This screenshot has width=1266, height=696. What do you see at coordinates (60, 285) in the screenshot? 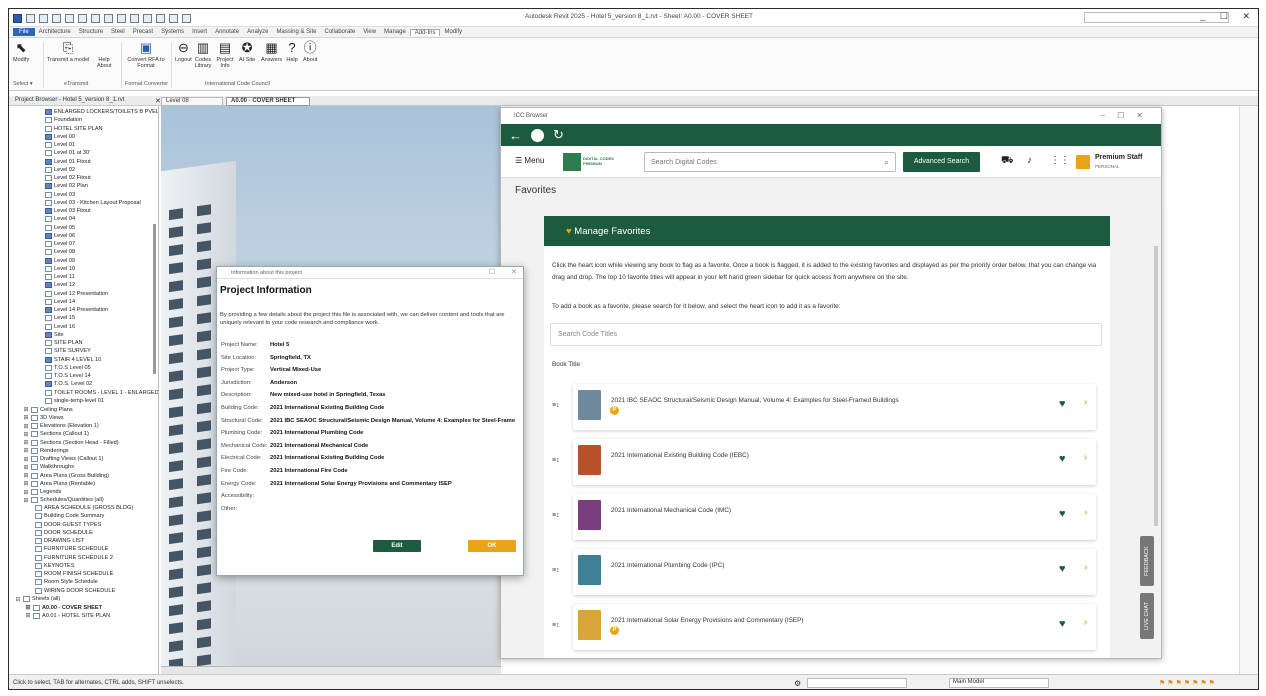
I see `browser-view-item: Level 12` at bounding box center [60, 285].